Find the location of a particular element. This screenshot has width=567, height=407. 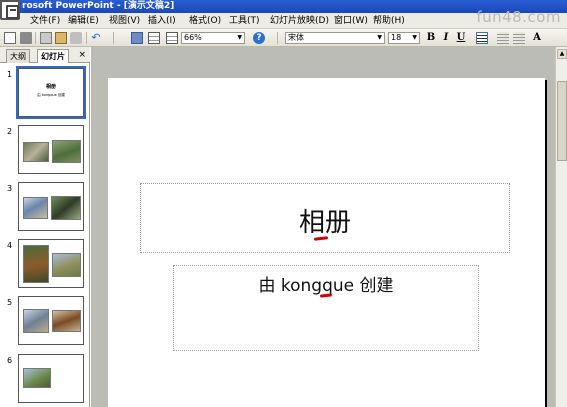

zoom-value: 66% is located at coordinates (193, 37).